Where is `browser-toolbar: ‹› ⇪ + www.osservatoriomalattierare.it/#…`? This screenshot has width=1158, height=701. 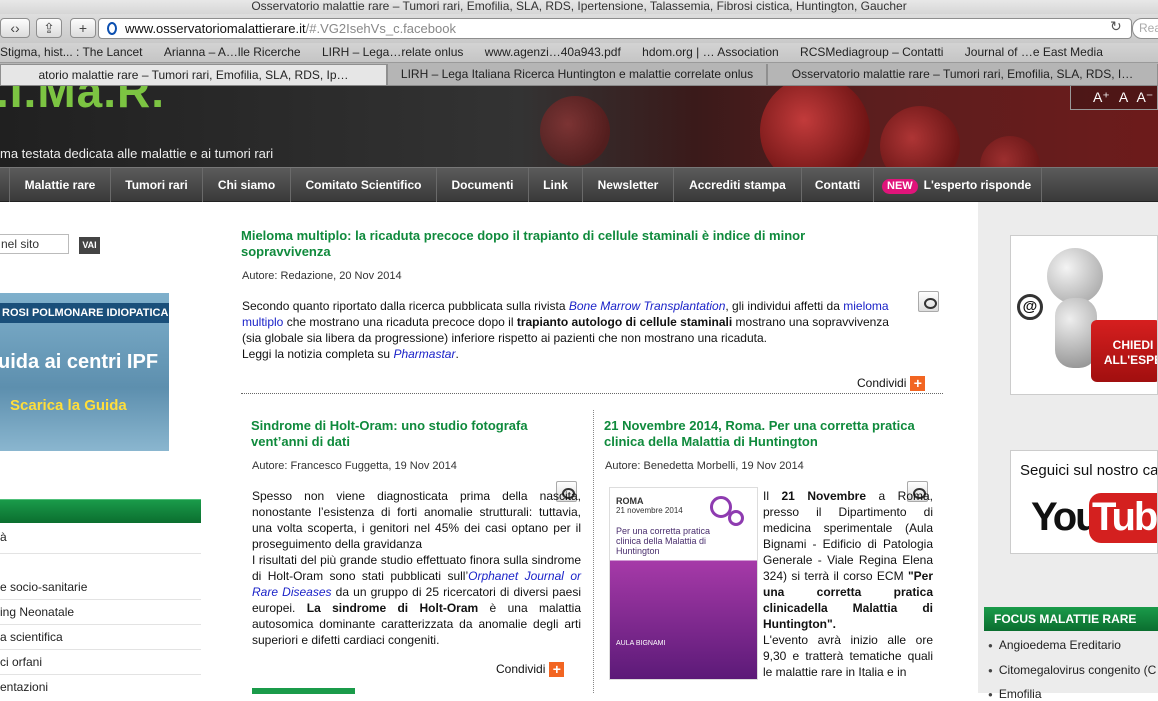
browser-toolbar: ‹› ⇪ + www.osservatoriomalattierare.it/#… is located at coordinates (579, 28).